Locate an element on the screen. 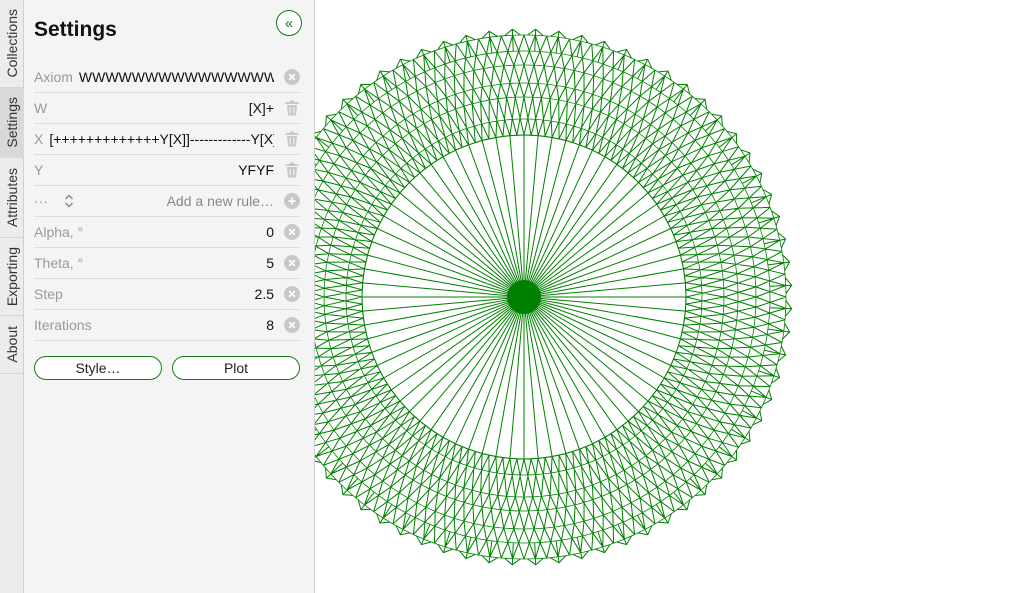 Image resolution: width=1024 pixels, height=593 pixels. reorder-icon is located at coordinates (70, 201).